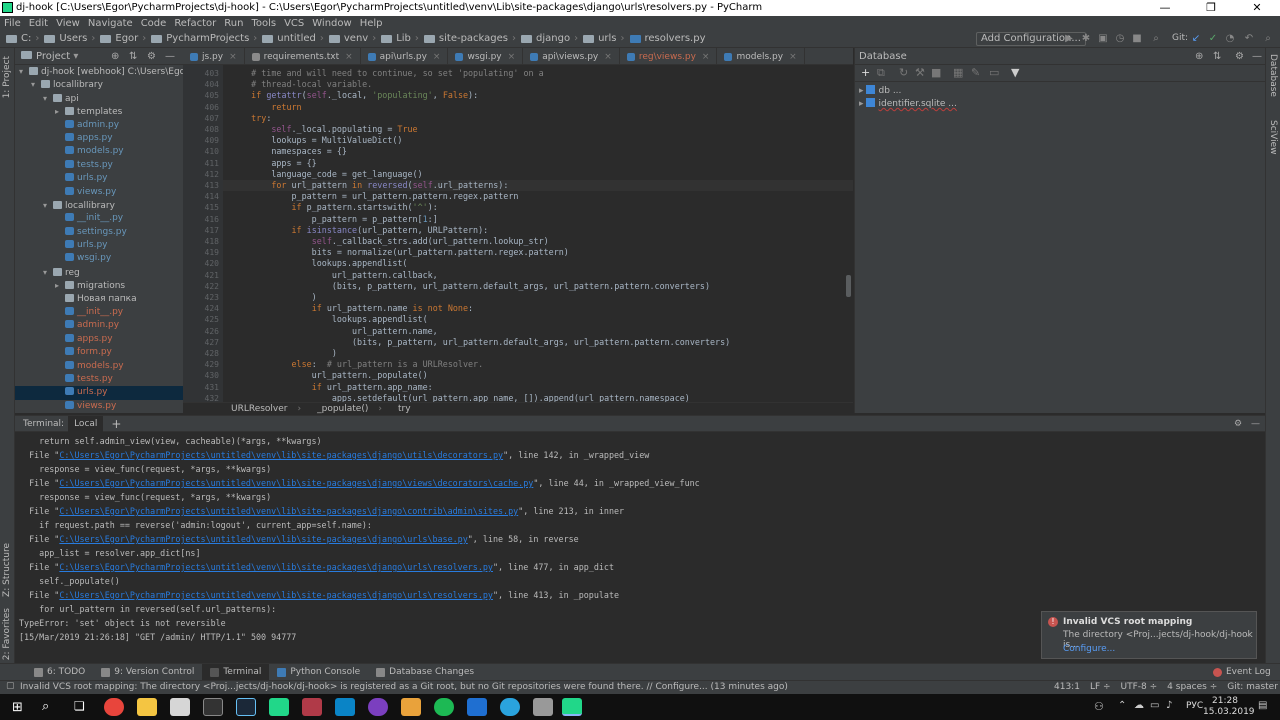  What do you see at coordinates (669, 56) in the screenshot?
I see `editor-tab: reg\views.py ×` at bounding box center [669, 56].